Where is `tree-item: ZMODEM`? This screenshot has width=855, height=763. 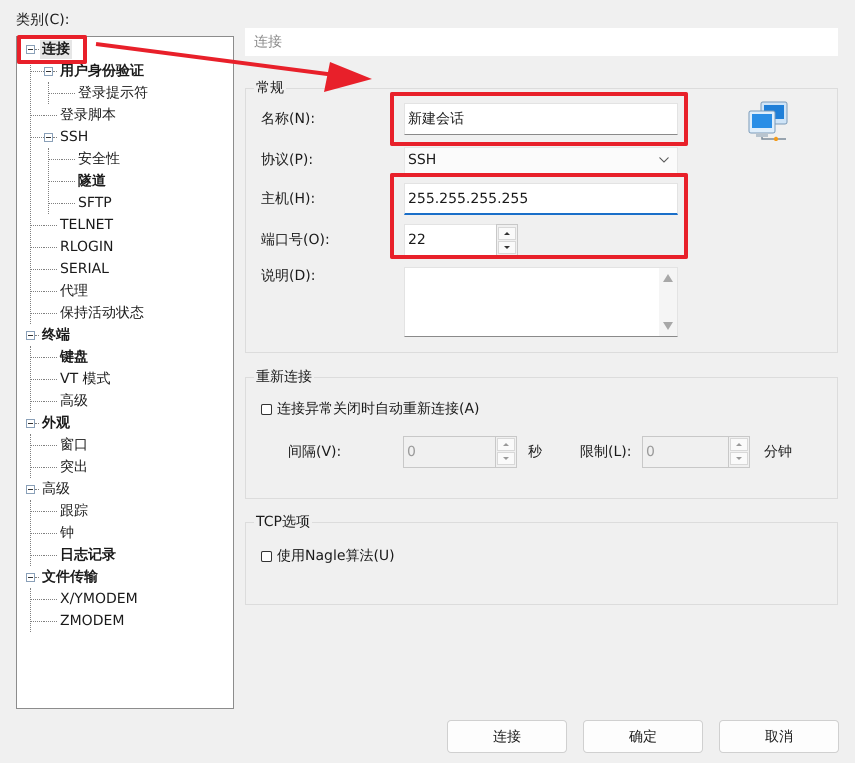
tree-item: ZMODEM is located at coordinates (92, 621).